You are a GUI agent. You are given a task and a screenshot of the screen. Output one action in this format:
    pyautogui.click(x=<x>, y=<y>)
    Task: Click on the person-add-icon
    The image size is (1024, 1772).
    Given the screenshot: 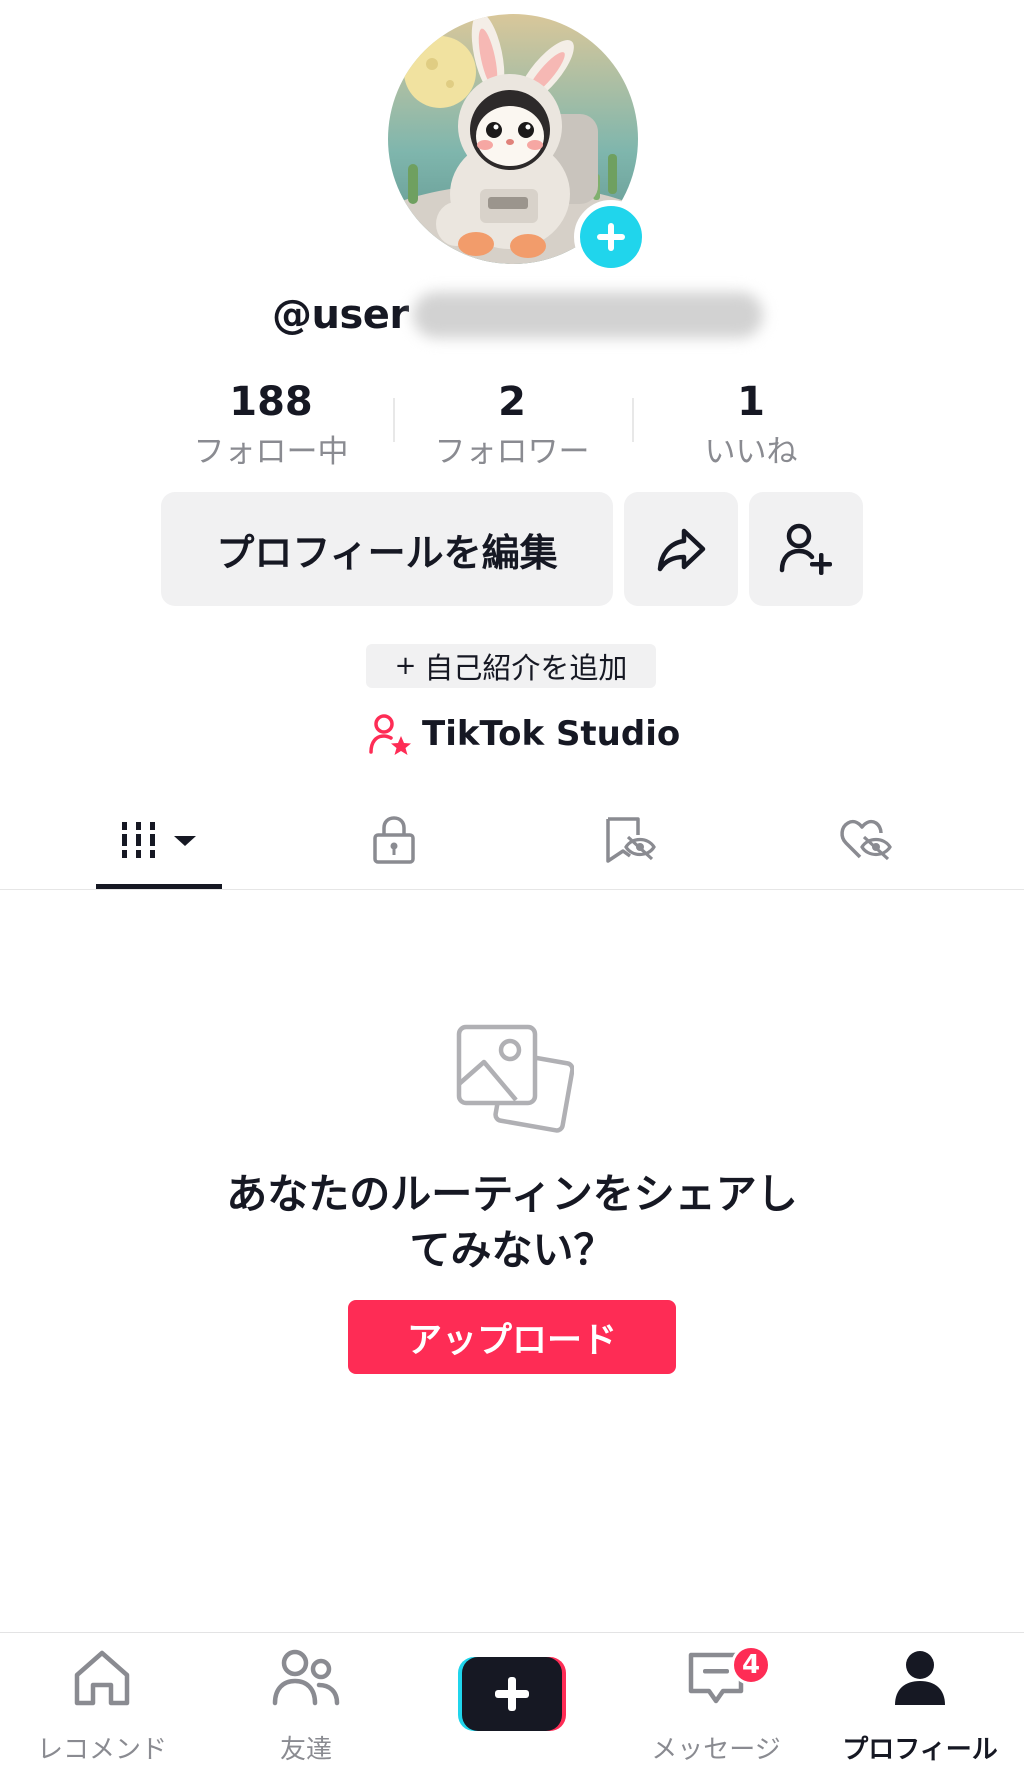 What is the action you would take?
    pyautogui.click(x=805, y=549)
    